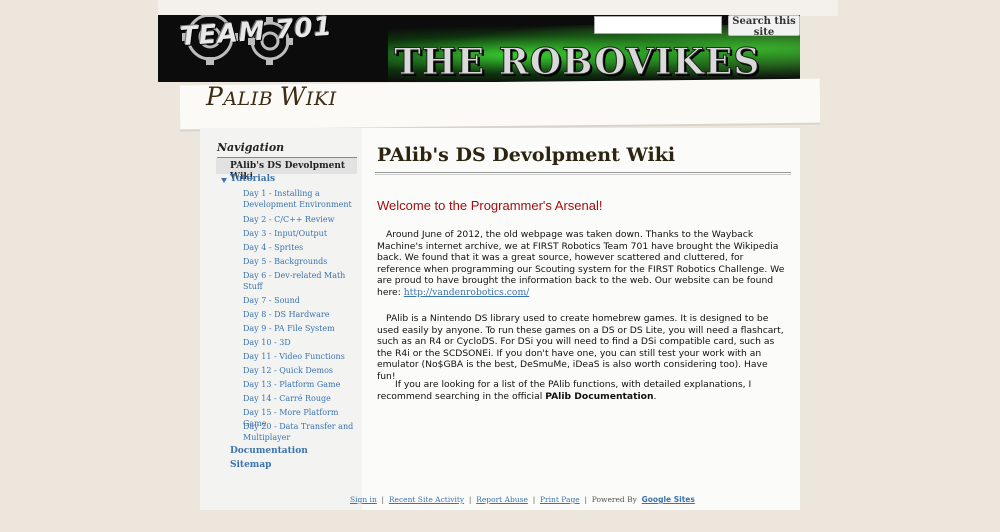 Image resolution: width=1000 pixels, height=532 pixels. What do you see at coordinates (269, 451) in the screenshot?
I see `nav-item-documentation: Documentation` at bounding box center [269, 451].